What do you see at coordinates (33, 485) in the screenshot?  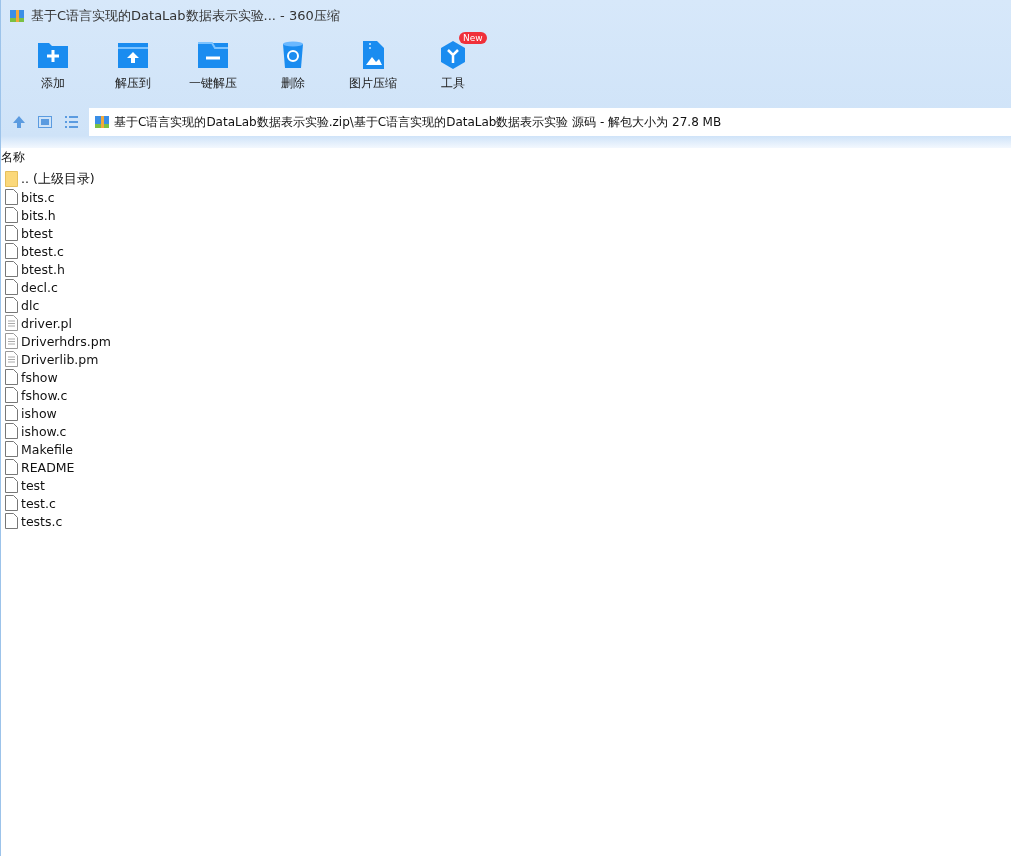 I see `file-name: test` at bounding box center [33, 485].